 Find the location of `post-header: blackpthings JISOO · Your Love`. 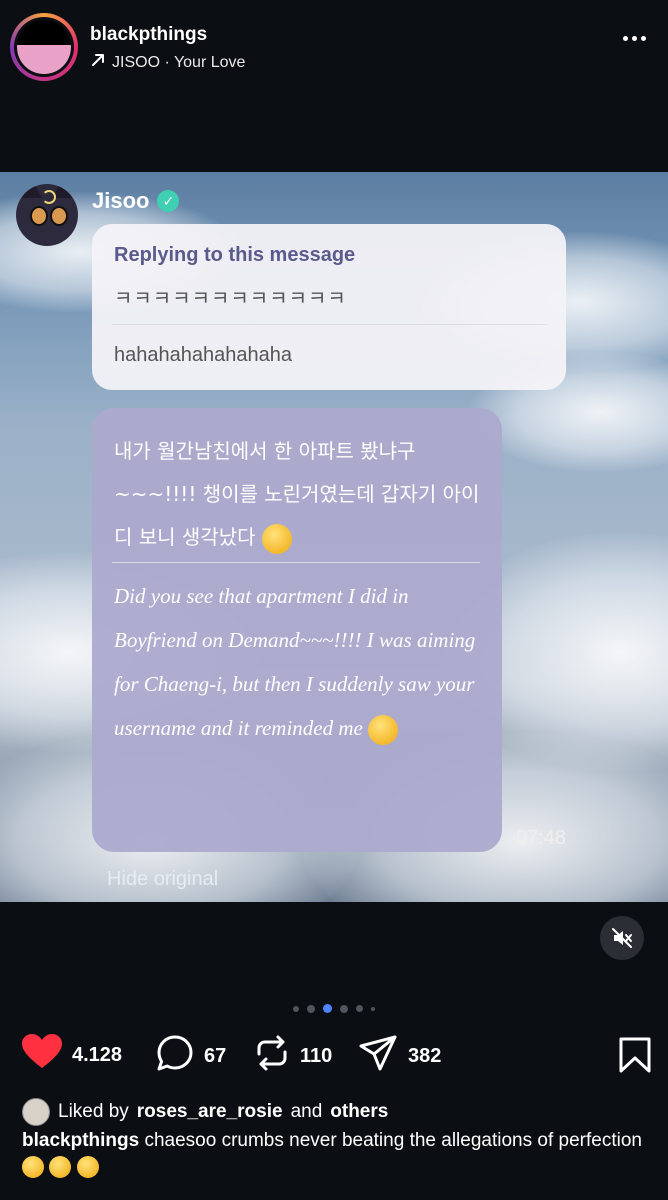

post-header: blackpthings JISOO · Your Love is located at coordinates (334, 46).